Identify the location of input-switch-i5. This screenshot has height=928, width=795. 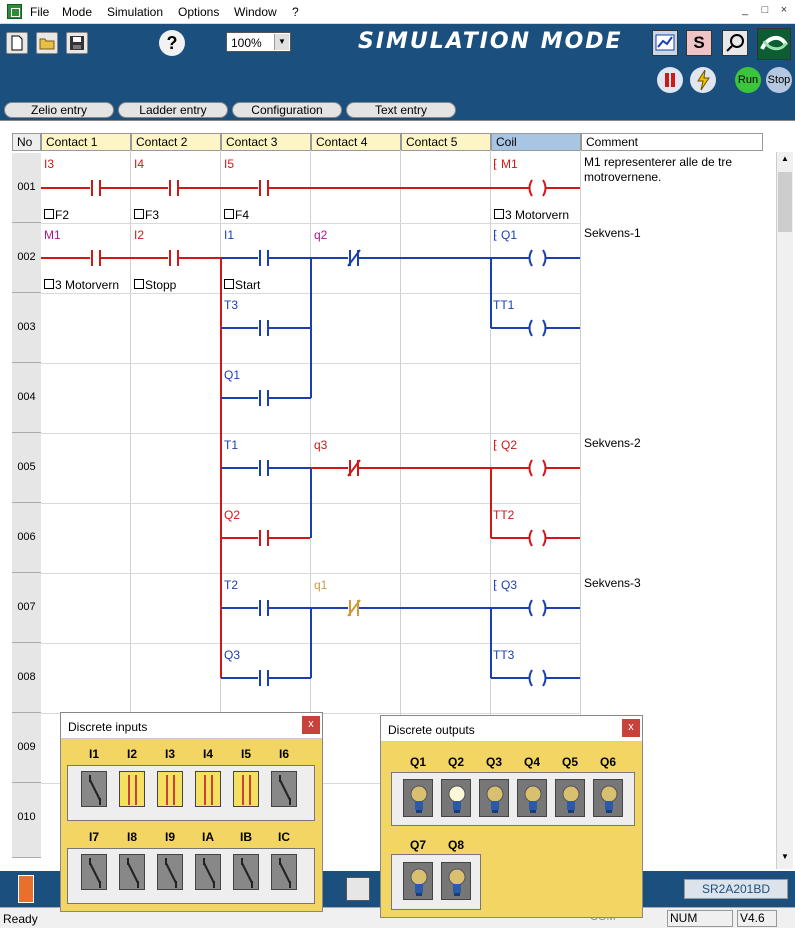
(246, 789).